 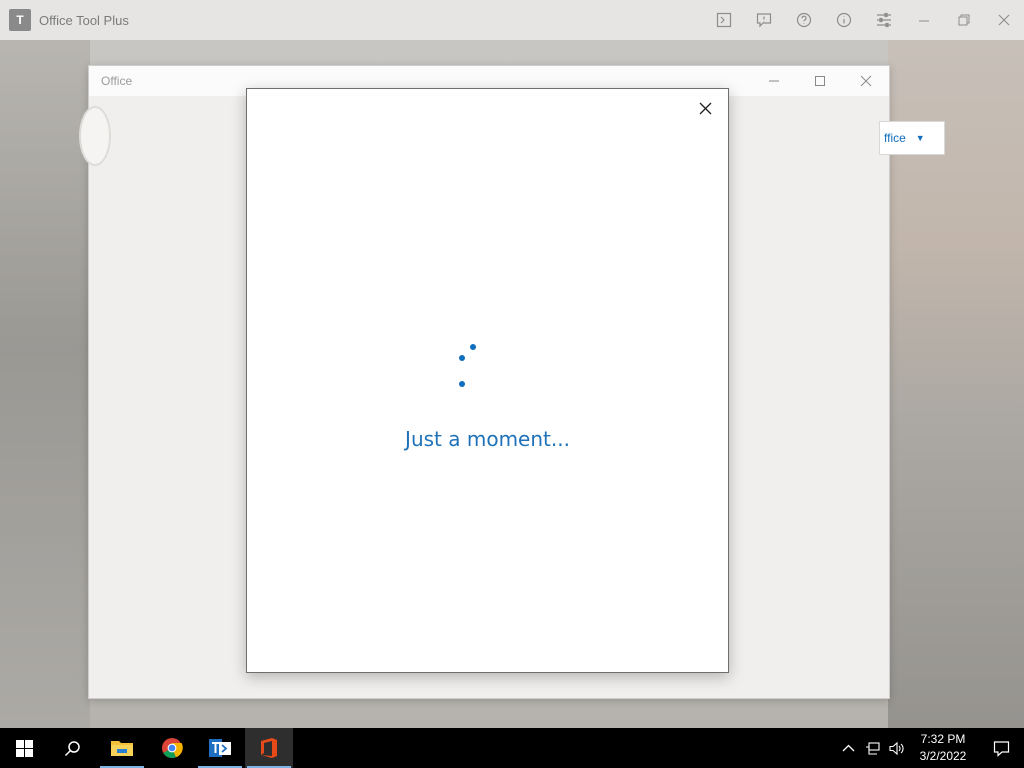 I want to click on app-toolbar, so click(x=864, y=20).